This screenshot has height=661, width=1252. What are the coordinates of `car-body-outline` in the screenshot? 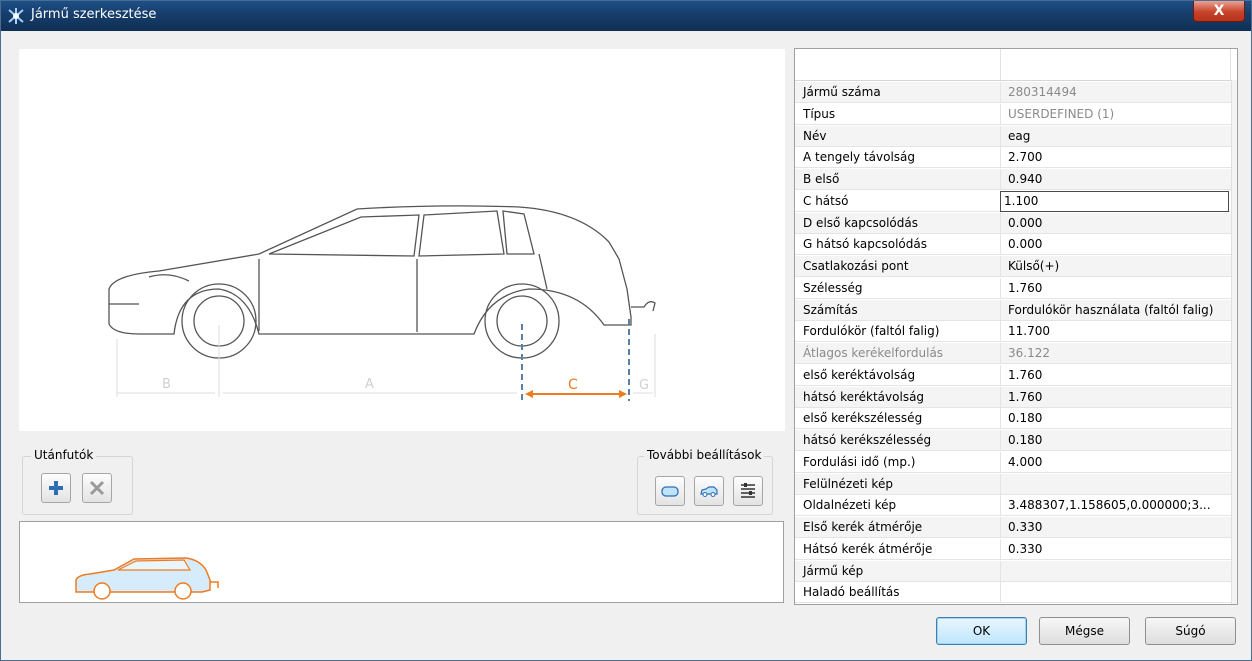 It's located at (370, 270).